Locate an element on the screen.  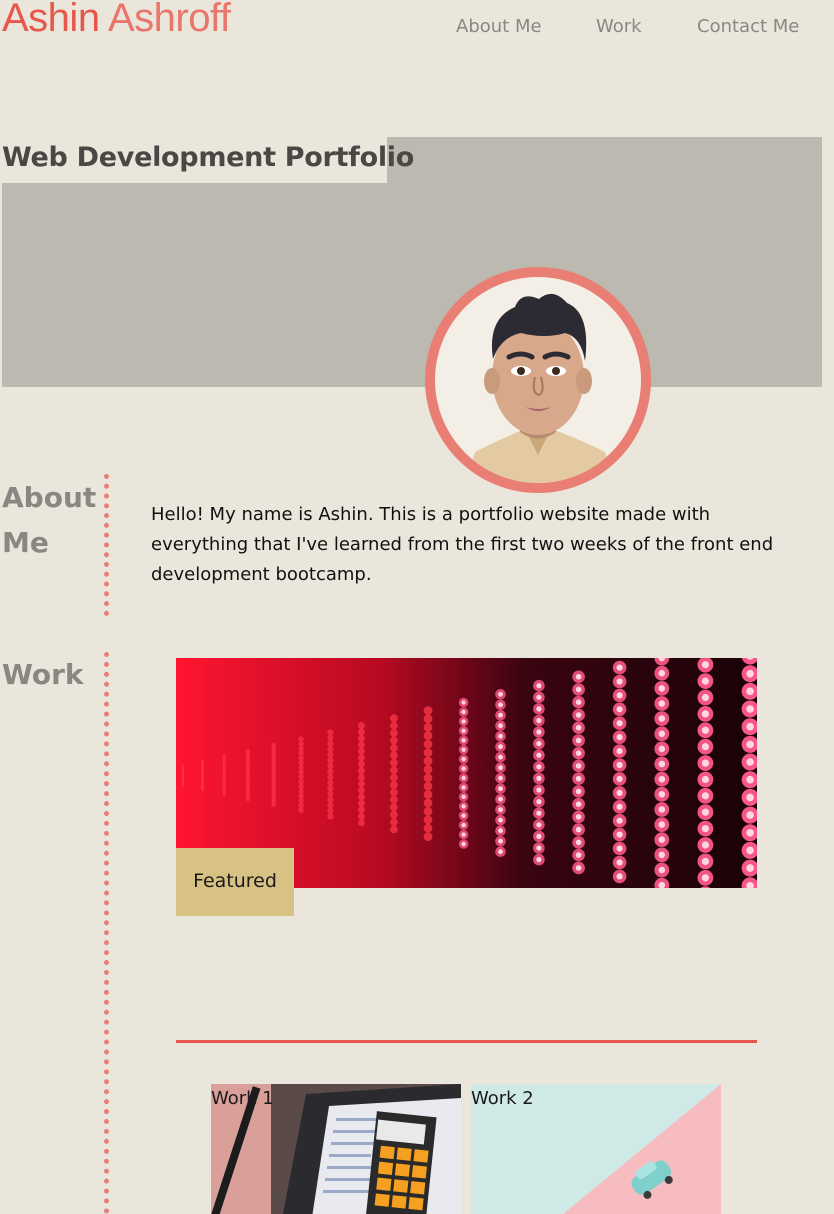
avatar-portrait is located at coordinates (538, 380).